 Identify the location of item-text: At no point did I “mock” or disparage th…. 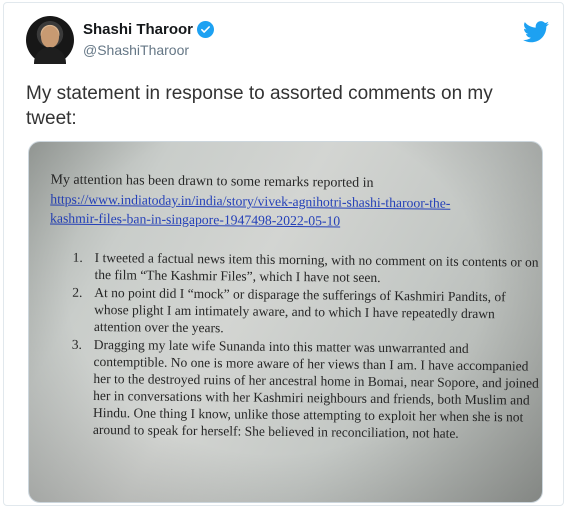
(299, 310).